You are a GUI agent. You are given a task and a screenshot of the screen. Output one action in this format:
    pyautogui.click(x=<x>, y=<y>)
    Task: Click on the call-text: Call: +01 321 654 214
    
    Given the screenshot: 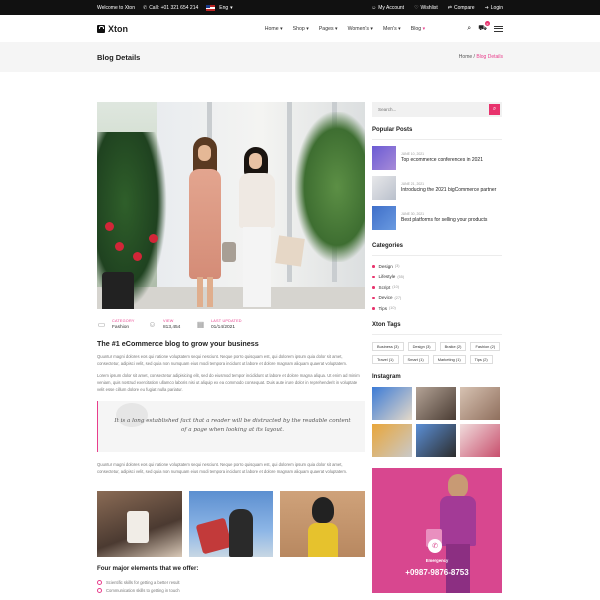 What is the action you would take?
    pyautogui.click(x=174, y=7)
    